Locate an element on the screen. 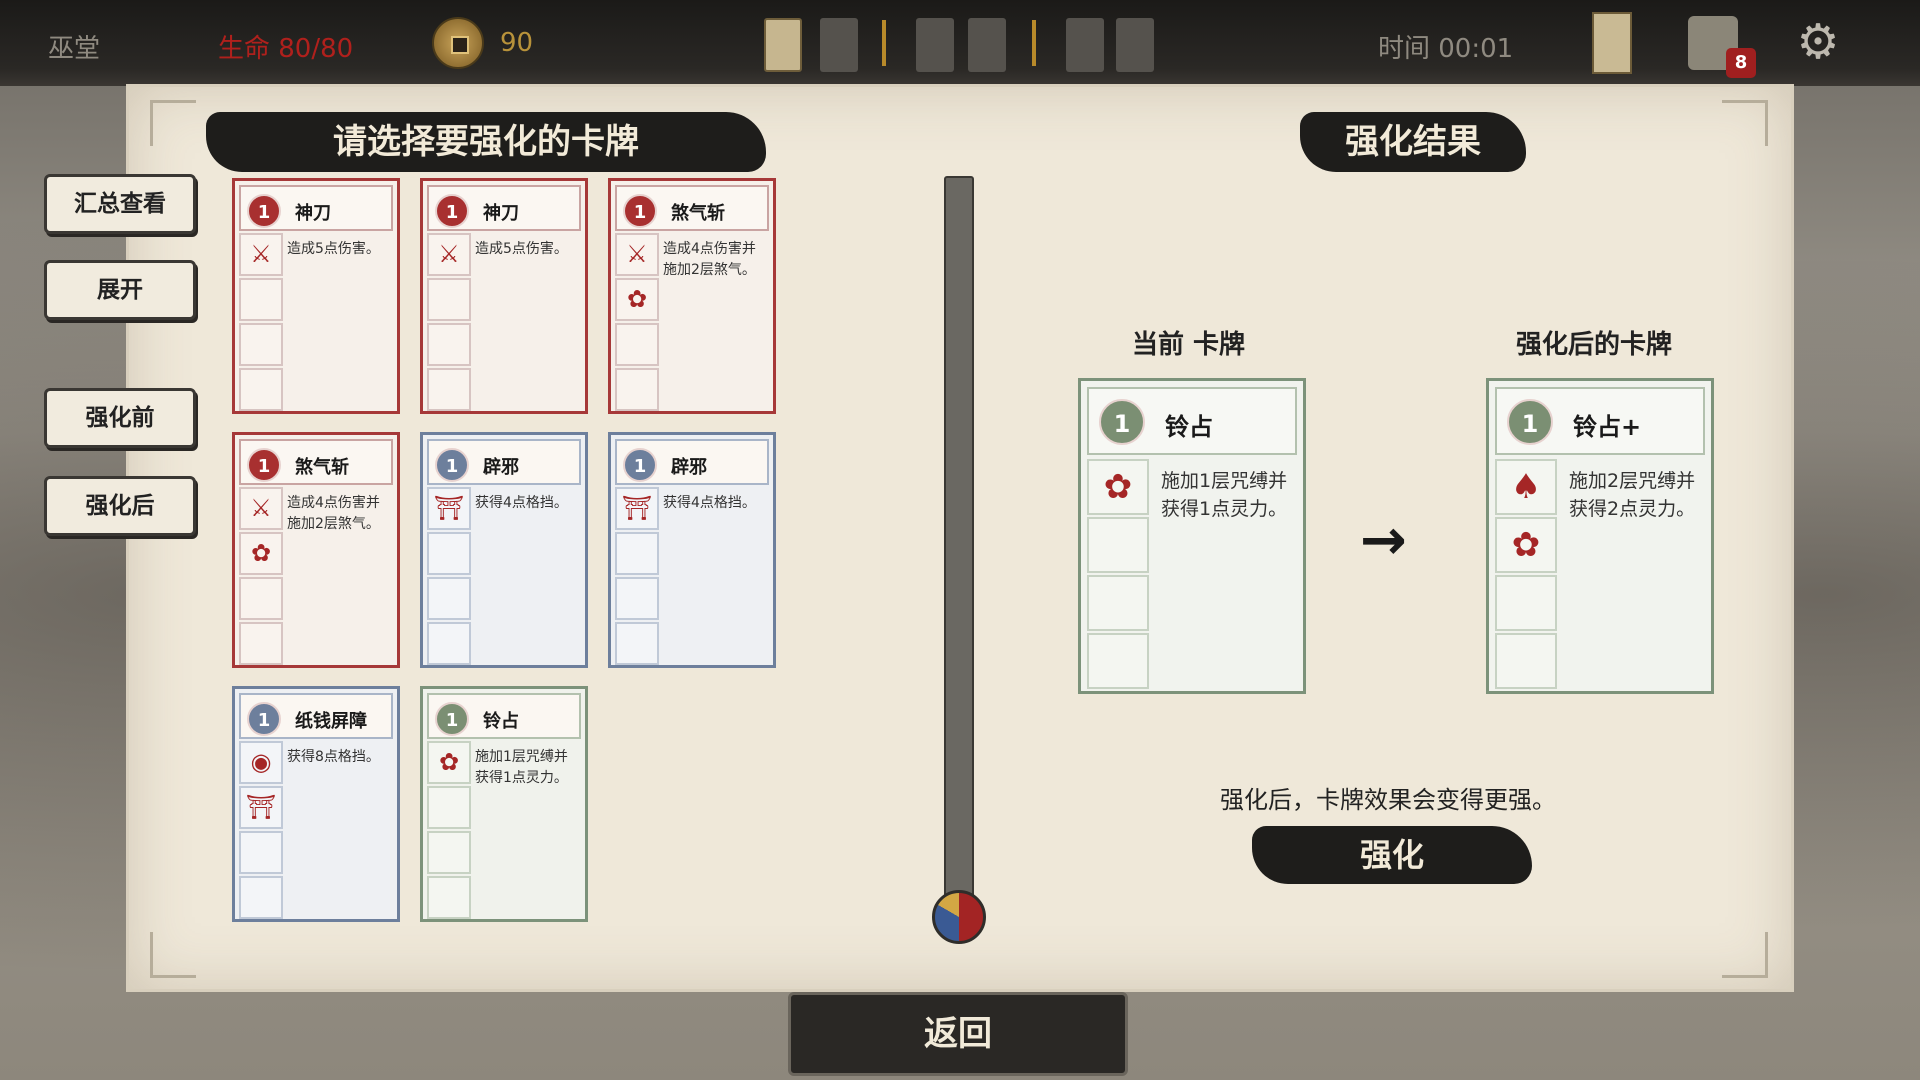  upgrade-button: 强化 is located at coordinates (1392, 855).